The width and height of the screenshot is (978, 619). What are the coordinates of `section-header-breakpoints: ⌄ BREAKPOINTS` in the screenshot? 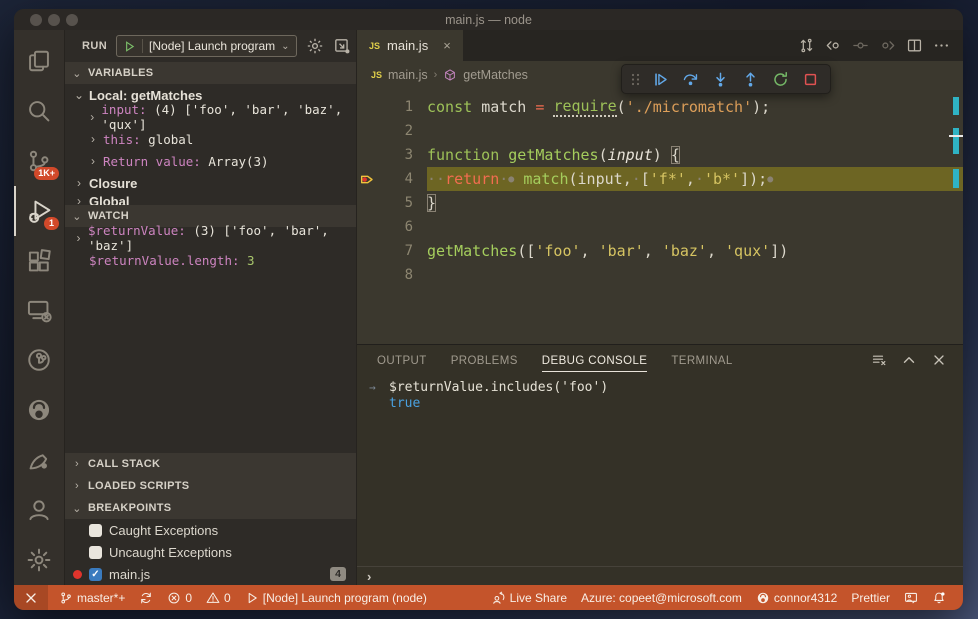 It's located at (210, 508).